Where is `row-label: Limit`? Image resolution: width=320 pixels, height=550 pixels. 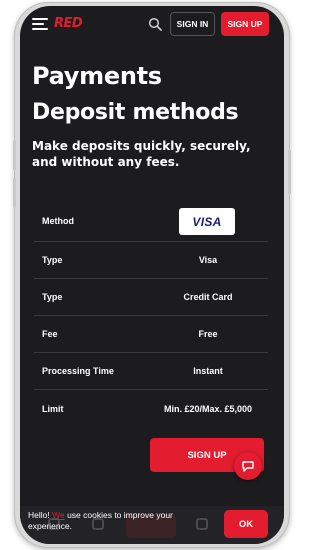
row-label: Limit is located at coordinates (53, 408).